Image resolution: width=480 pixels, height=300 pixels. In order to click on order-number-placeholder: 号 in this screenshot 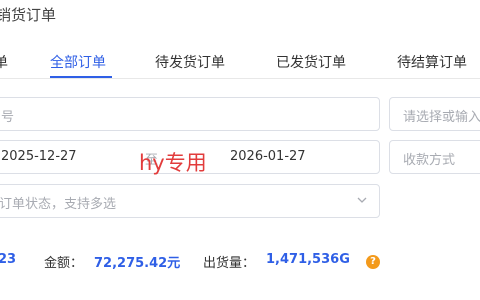, I will do `click(8, 117)`.